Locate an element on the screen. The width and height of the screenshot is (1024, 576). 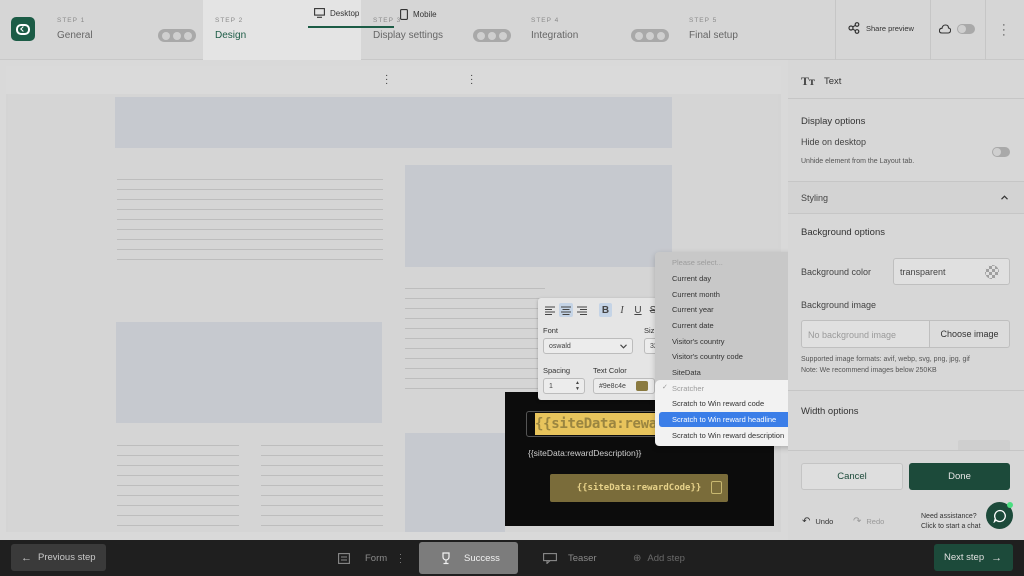
tab-desktop: Desktop is located at coordinates (351, 14).